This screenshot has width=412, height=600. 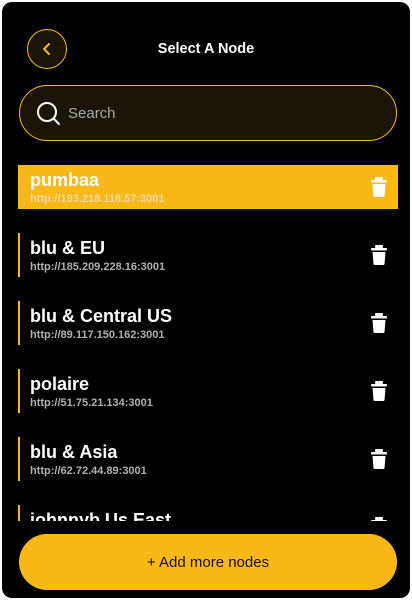 I want to click on node-name: blu & EU, so click(x=67, y=248).